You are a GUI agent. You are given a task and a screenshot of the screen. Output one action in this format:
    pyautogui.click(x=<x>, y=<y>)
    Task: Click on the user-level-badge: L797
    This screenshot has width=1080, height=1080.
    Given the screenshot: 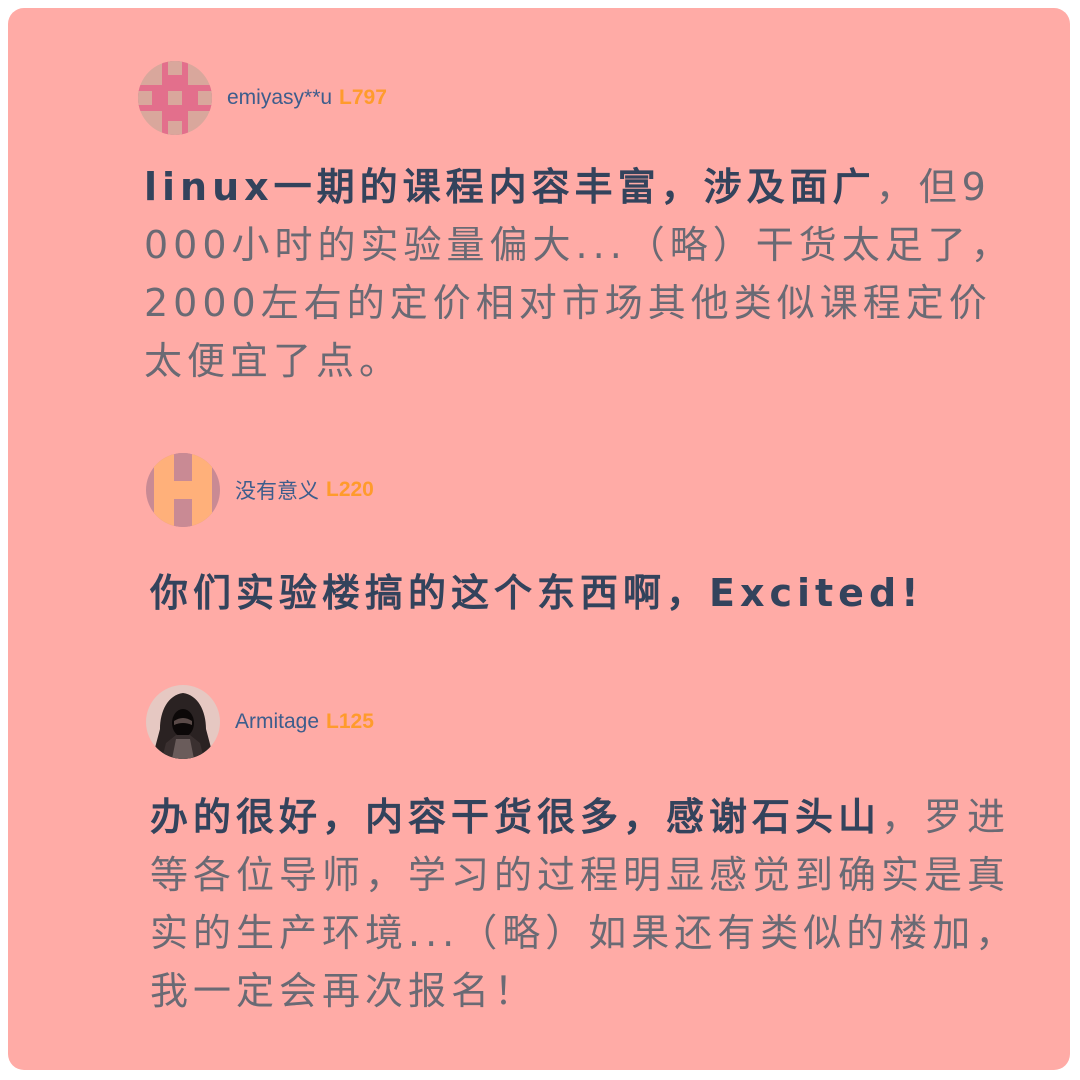 What is the action you would take?
    pyautogui.click(x=363, y=97)
    